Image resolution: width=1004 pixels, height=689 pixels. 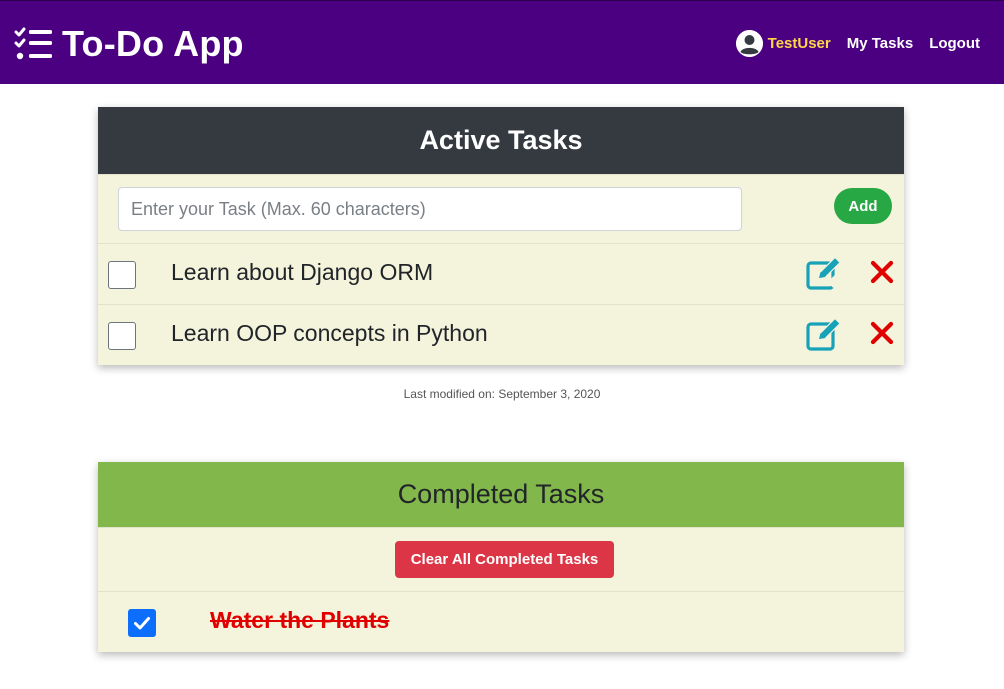 I want to click on task-input, so click(x=430, y=209).